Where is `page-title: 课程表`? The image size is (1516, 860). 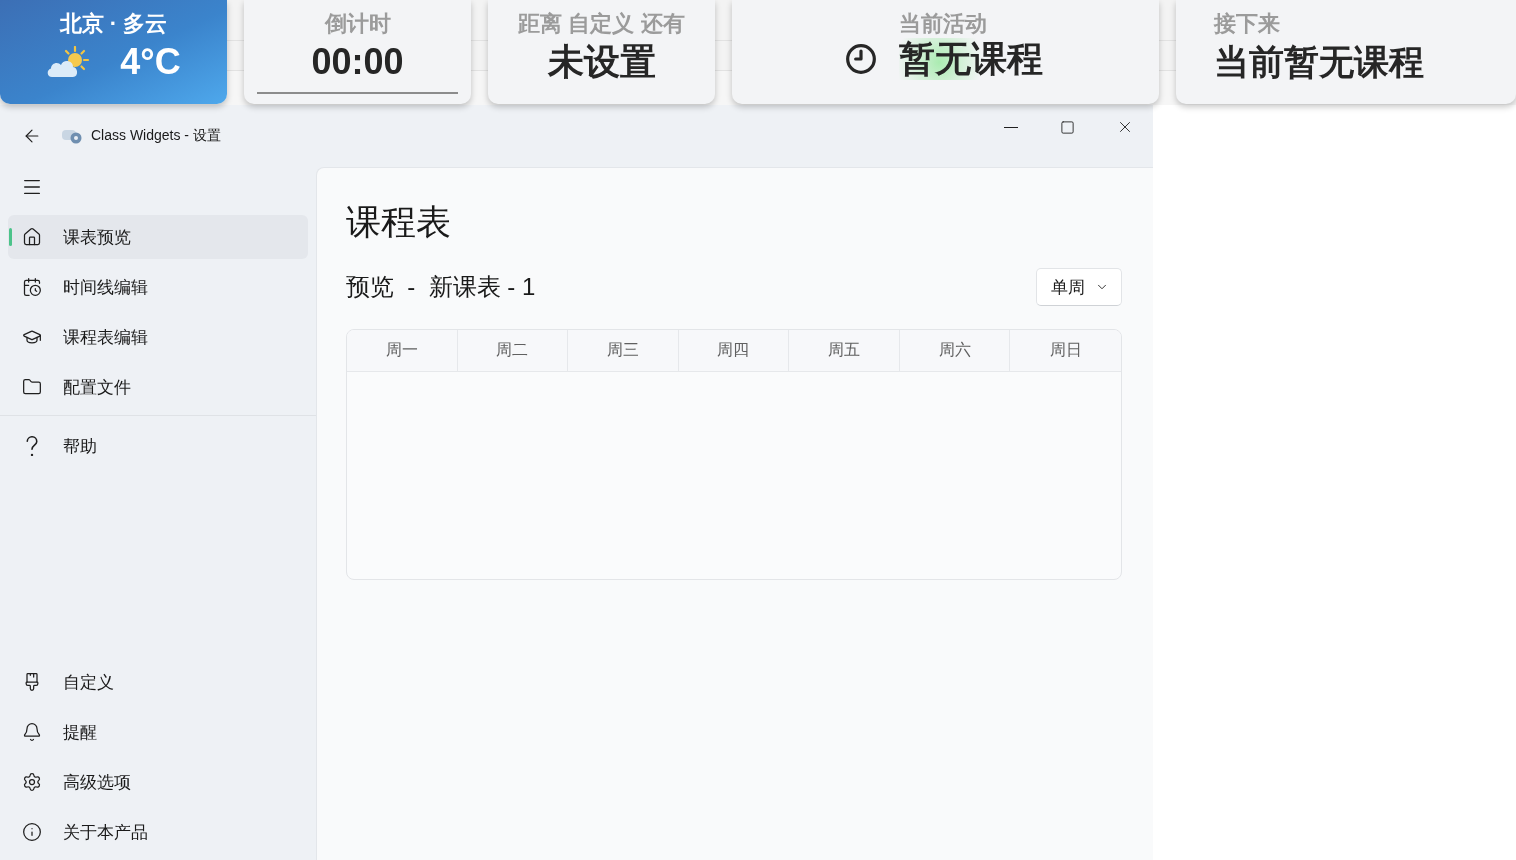
page-title: 课程表 is located at coordinates (399, 222).